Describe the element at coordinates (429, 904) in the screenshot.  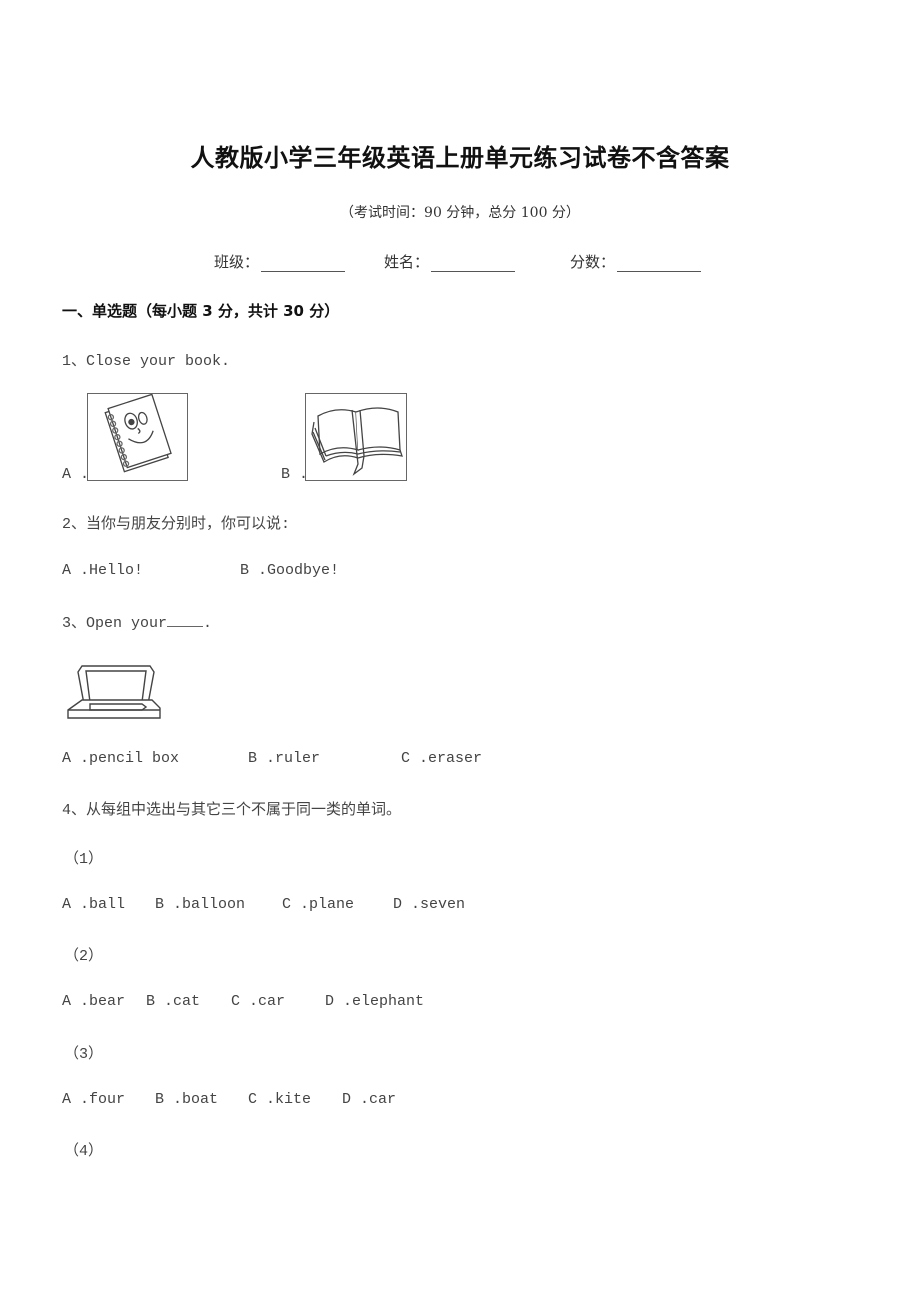
I see `group-1-option-d: D .seven` at that location.